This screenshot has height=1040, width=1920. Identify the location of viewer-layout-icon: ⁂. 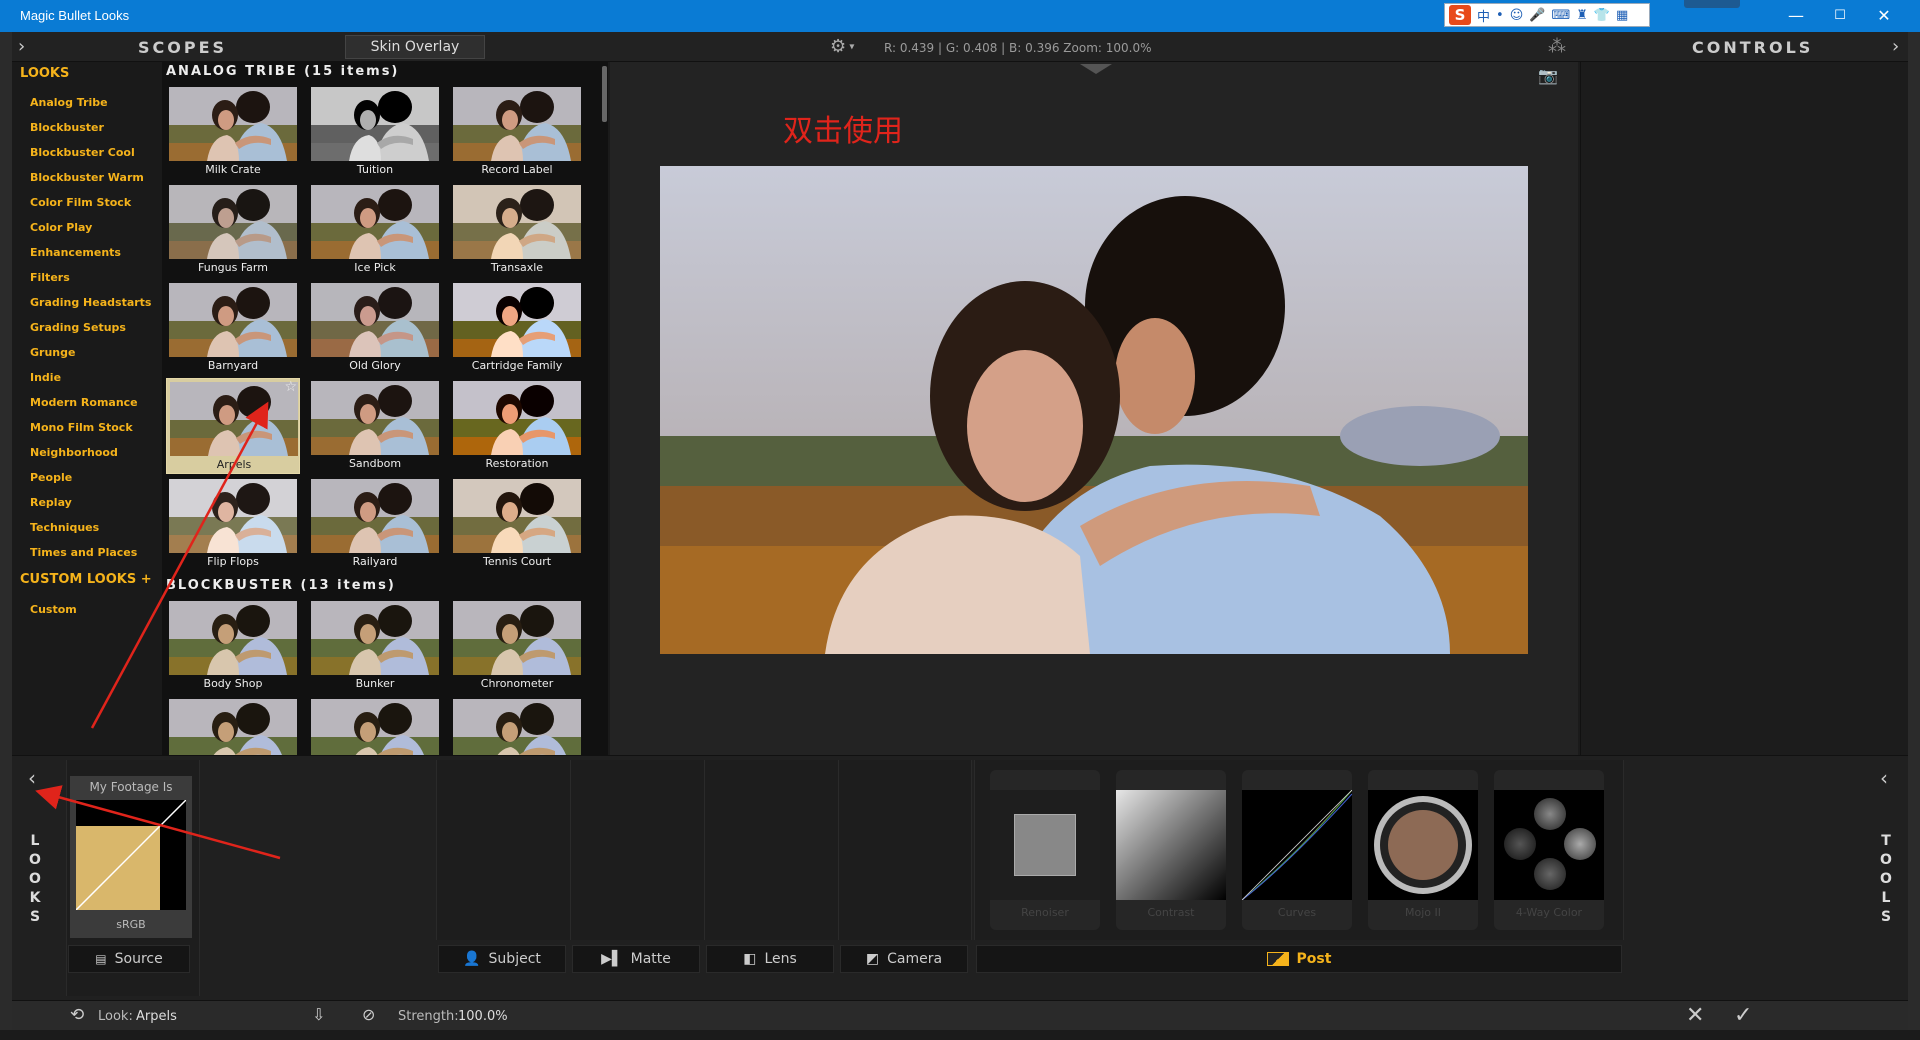
(1557, 46).